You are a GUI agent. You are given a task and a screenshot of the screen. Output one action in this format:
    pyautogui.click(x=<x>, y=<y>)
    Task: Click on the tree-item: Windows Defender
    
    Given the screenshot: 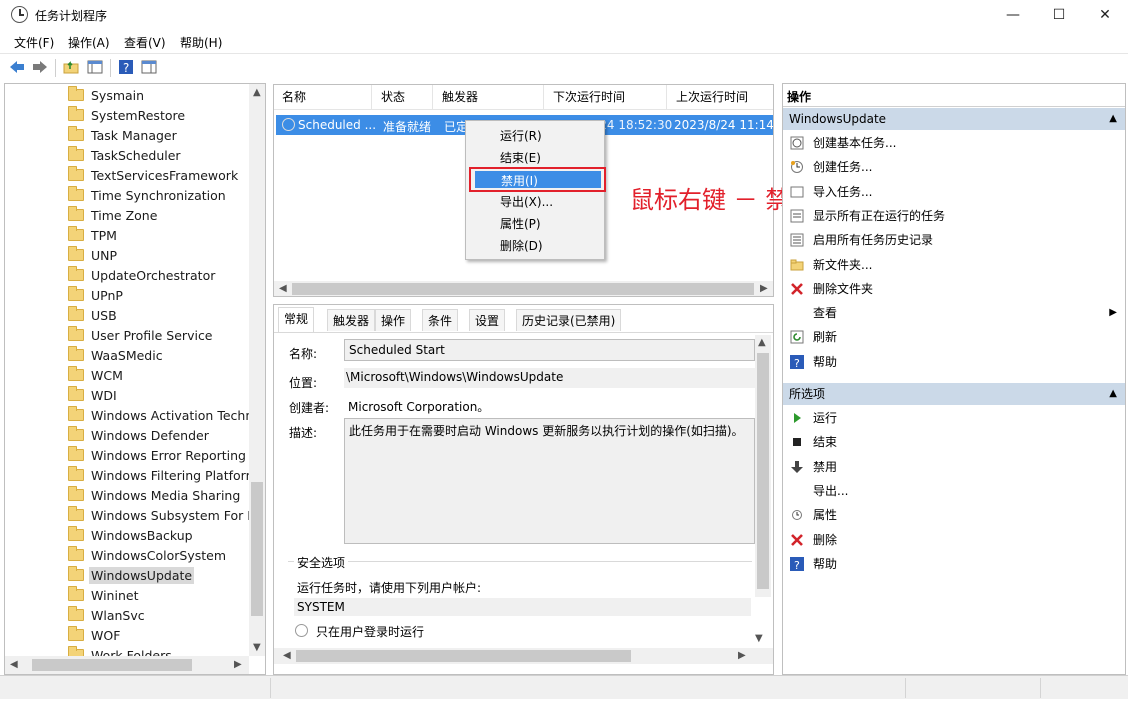 What is the action you would take?
    pyautogui.click(x=138, y=435)
    